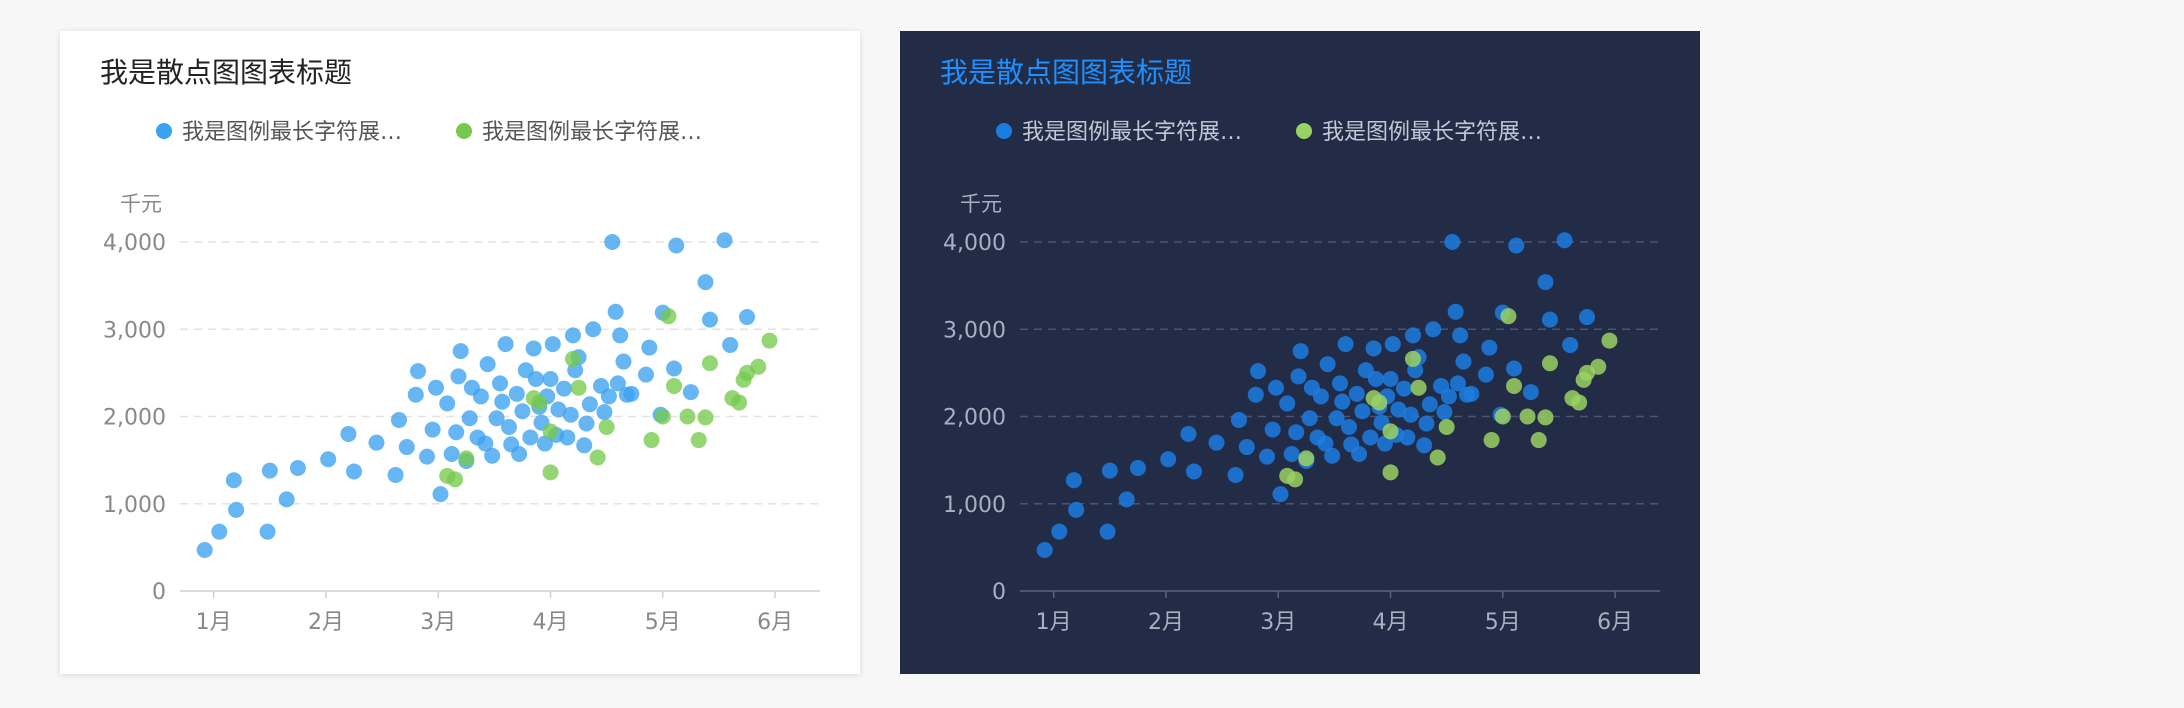 Image resolution: width=2184 pixels, height=708 pixels. What do you see at coordinates (159, 592) in the screenshot?
I see `y-tick-label: 0` at bounding box center [159, 592].